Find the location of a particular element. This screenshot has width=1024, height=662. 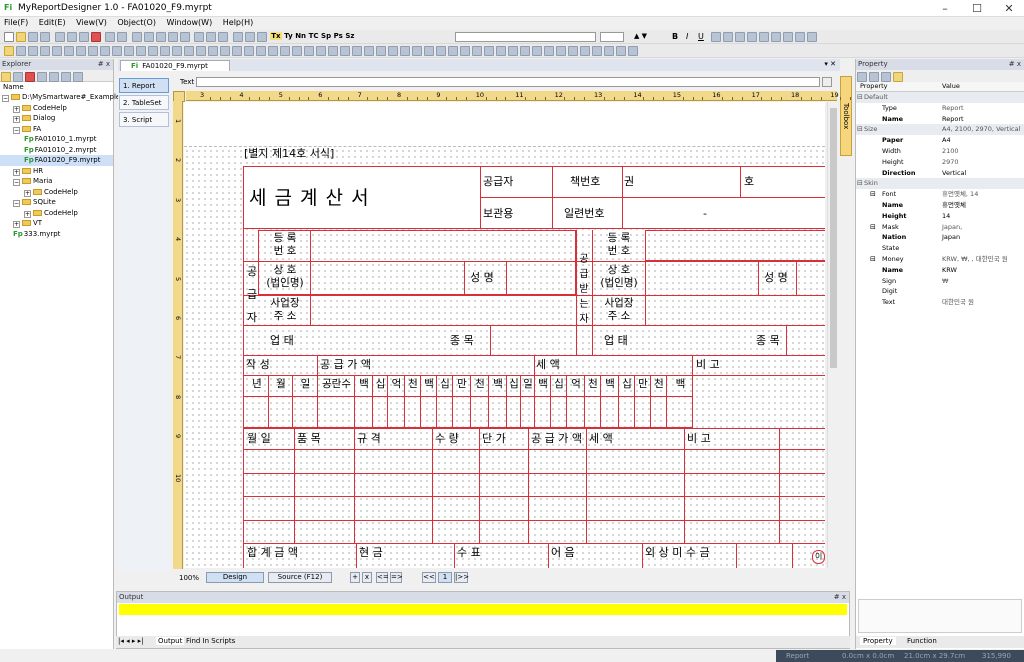

property-row: Height 14 is located at coordinates (940, 216).